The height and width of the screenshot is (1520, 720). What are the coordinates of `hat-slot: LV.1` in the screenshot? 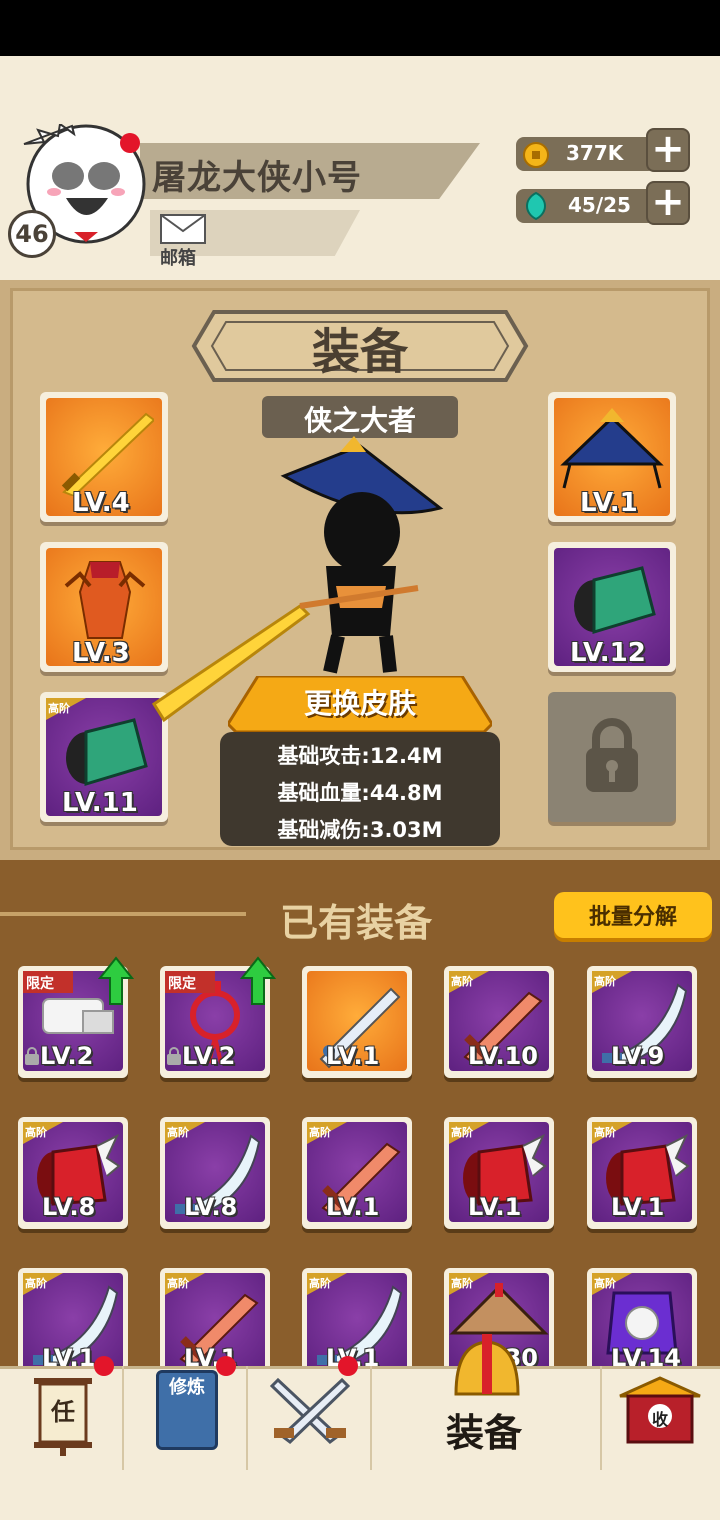 It's located at (612, 457).